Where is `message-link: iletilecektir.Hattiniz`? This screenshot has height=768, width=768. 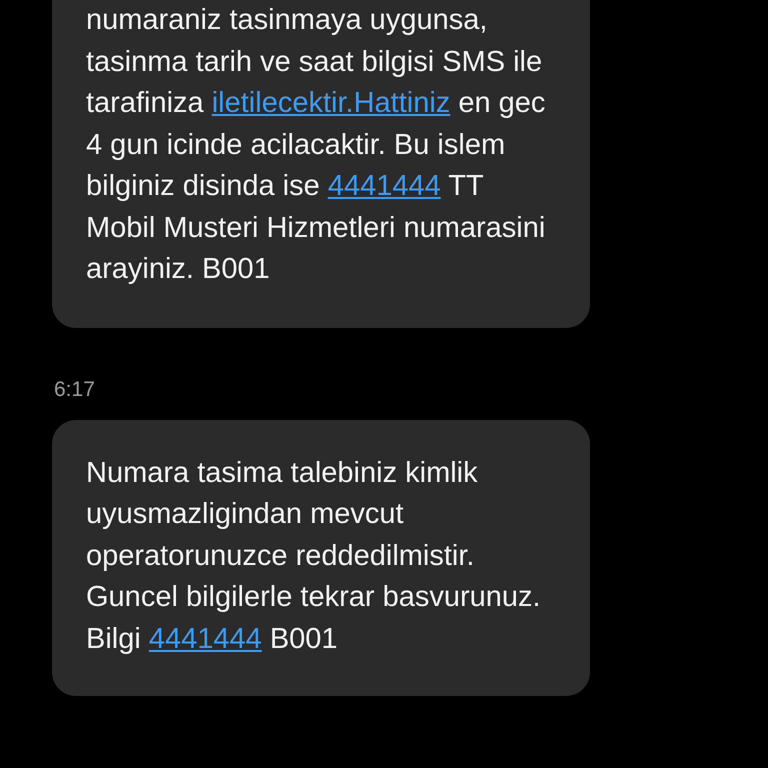 message-link: iletilecektir.Hattiniz is located at coordinates (331, 103).